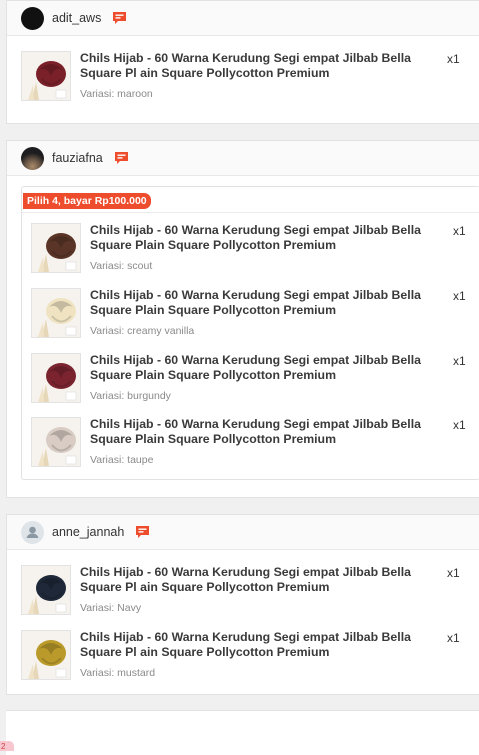 The width and height of the screenshot is (479, 755). Describe the element at coordinates (76, 18) in the screenshot. I see `username: adit_aws` at that location.